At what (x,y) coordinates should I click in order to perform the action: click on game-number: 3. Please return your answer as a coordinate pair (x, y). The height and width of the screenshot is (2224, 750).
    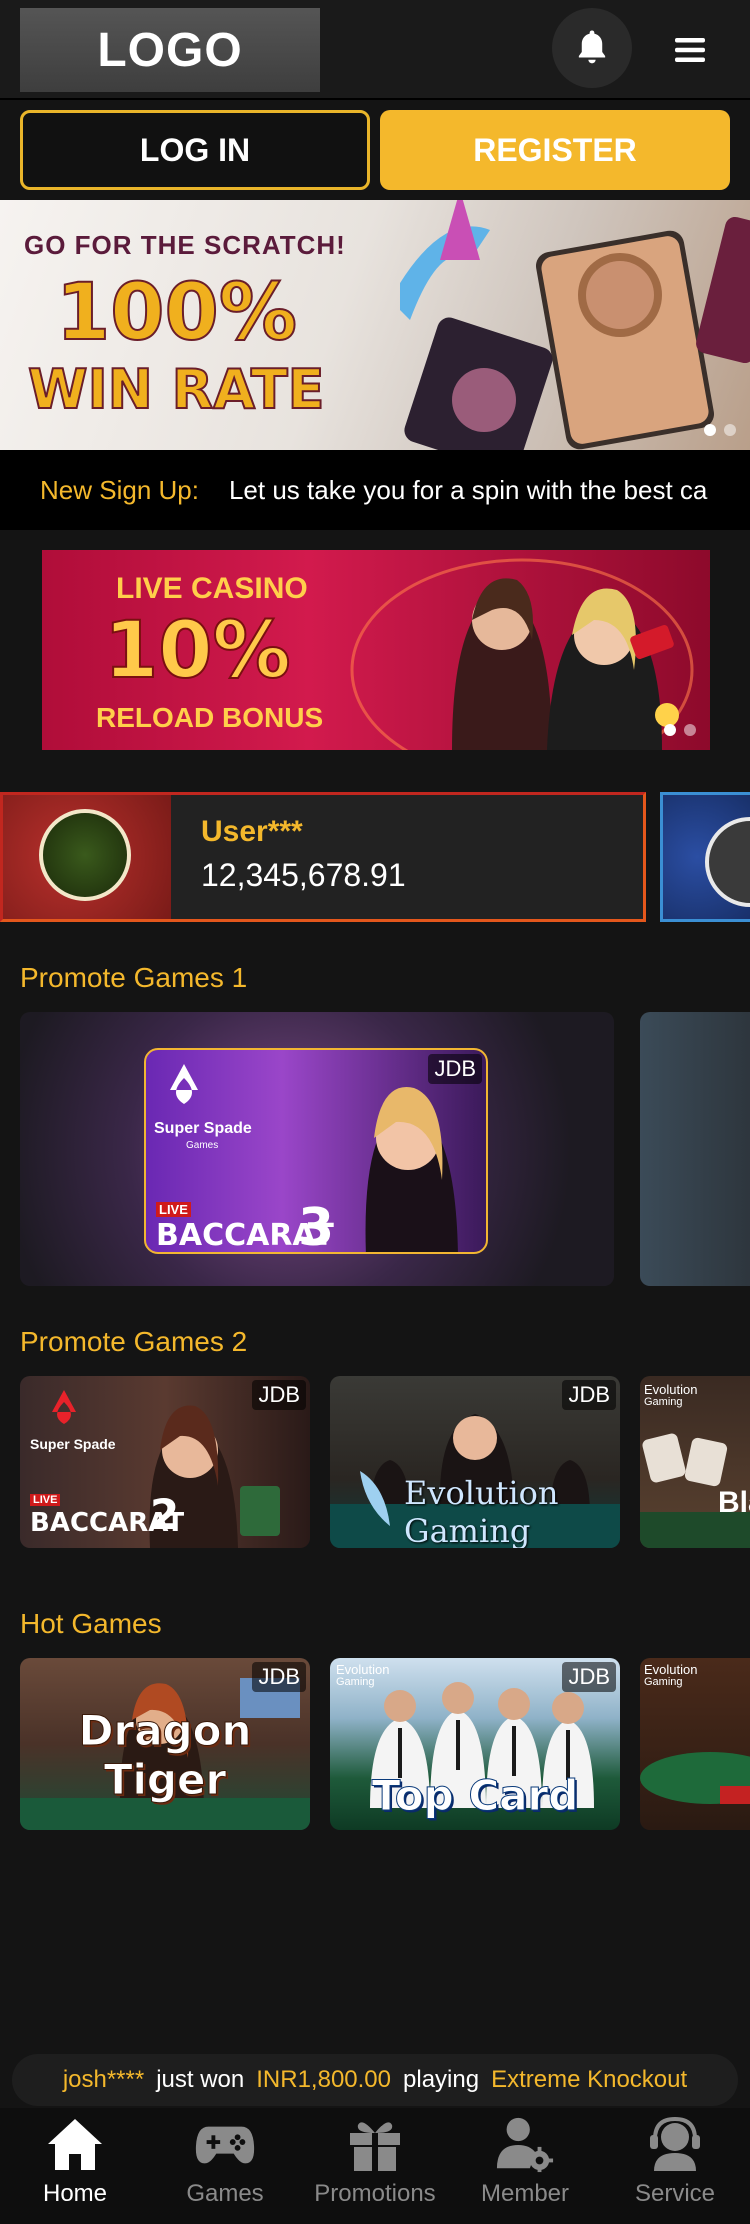
    Looking at the image, I should click on (316, 1226).